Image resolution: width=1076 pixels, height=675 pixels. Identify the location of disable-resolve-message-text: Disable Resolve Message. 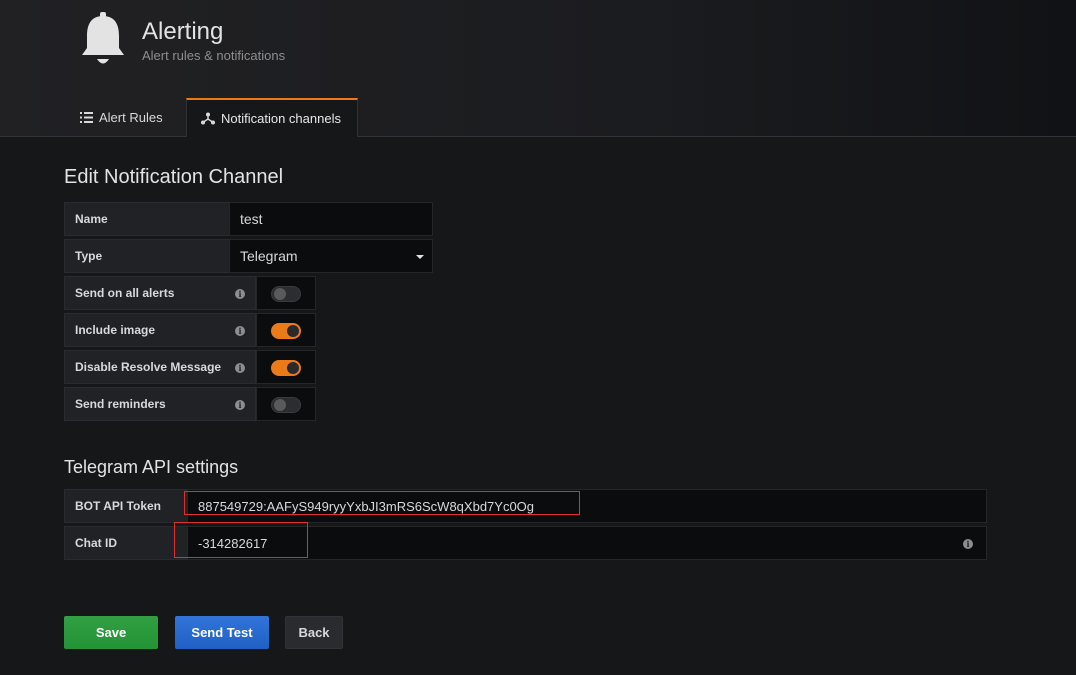
(148, 367).